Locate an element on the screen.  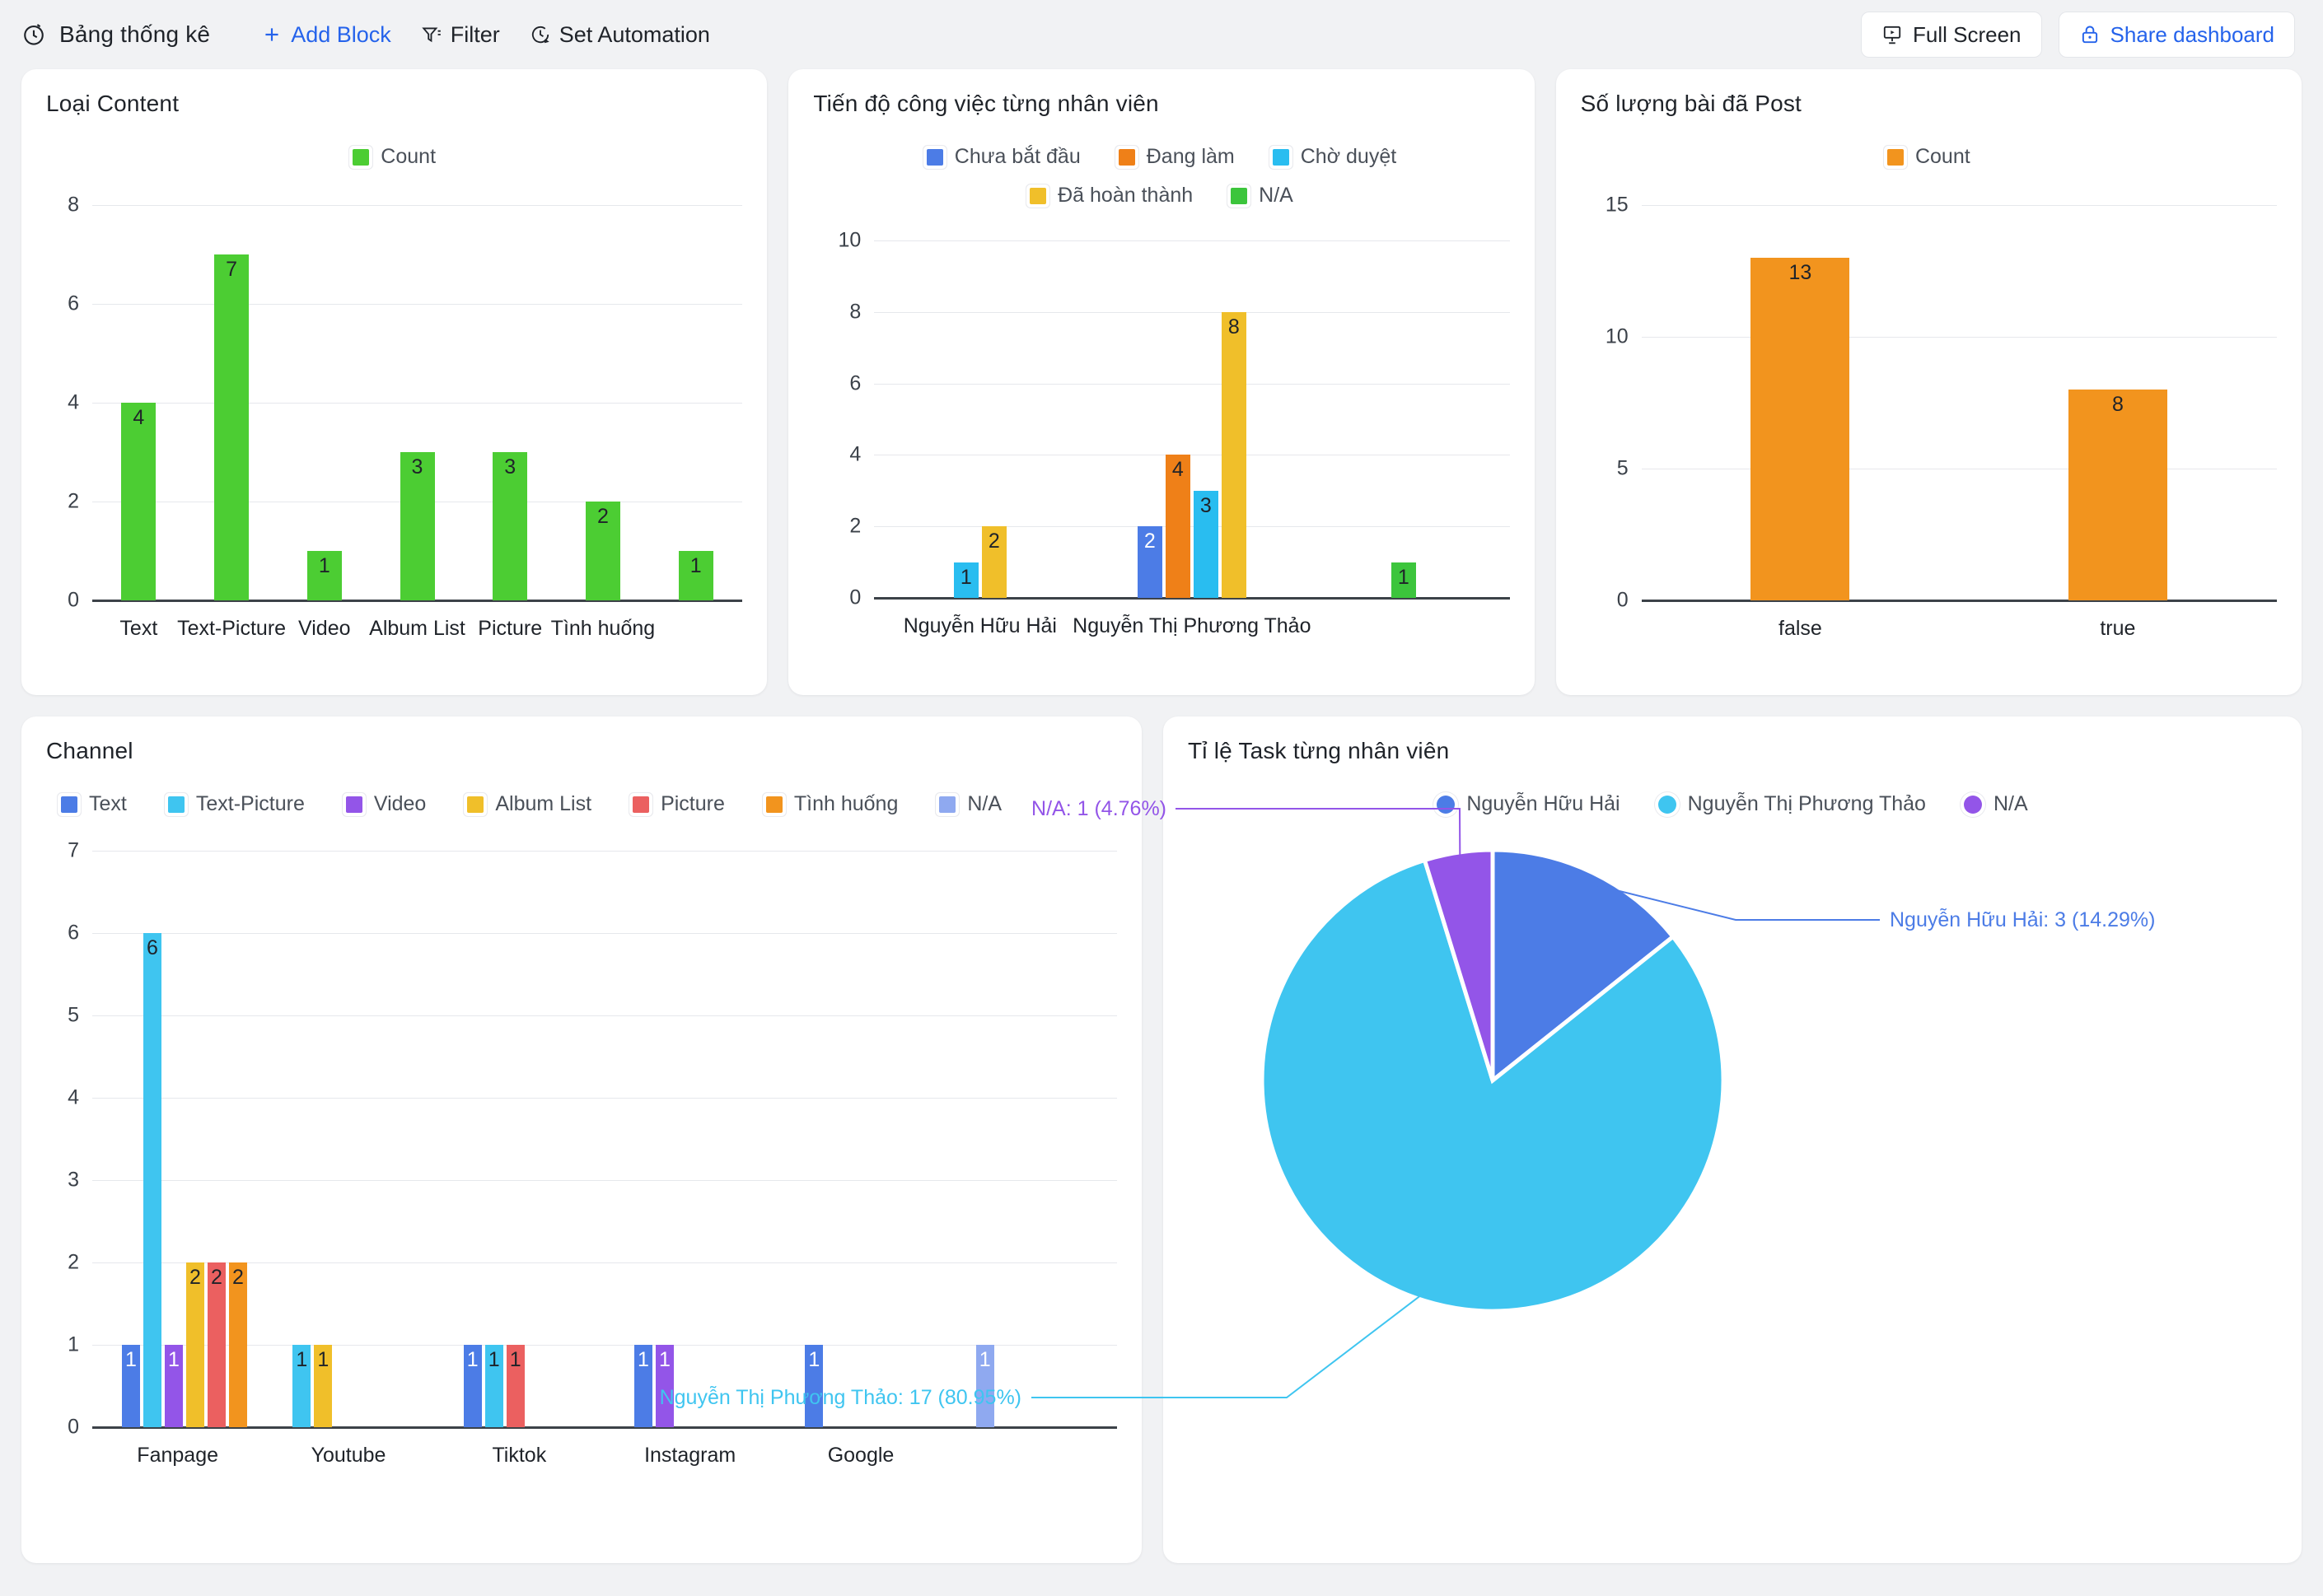
legend-swatch-icon is located at coordinates (935, 157).